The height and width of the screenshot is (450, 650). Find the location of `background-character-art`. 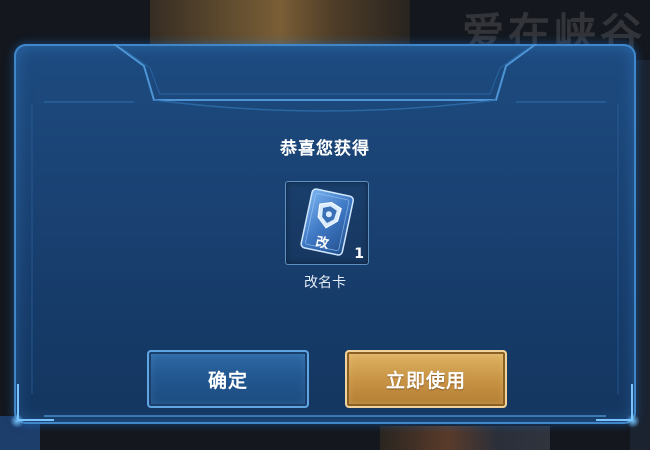

background-character-art is located at coordinates (280, 23).